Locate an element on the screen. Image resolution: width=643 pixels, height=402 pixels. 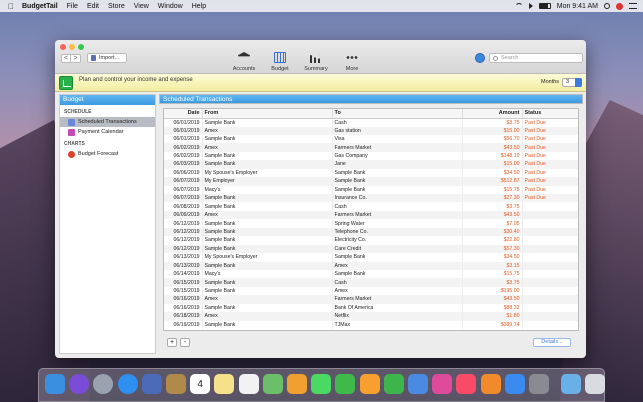
sidebar-item-budget-forecast: Budget Forecast is located at coordinates (107, 154).